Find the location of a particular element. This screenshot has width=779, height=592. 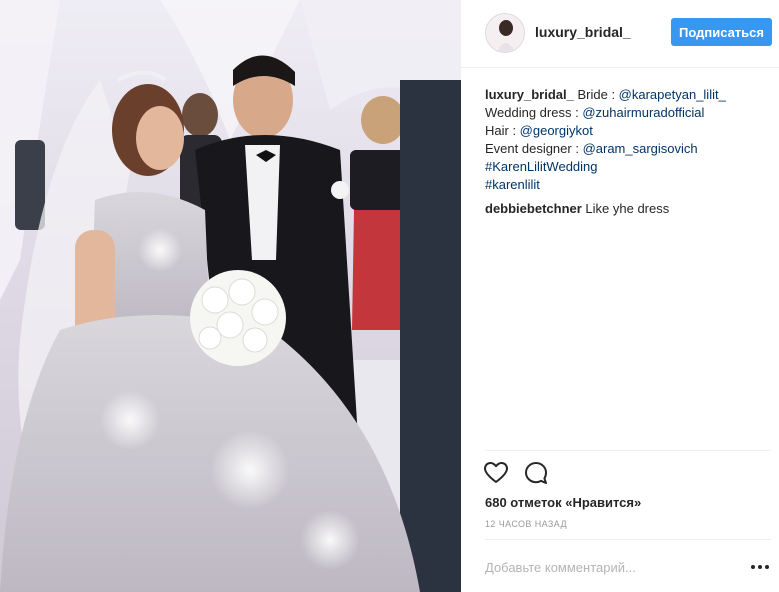

comment-item: debbiebetchner Like yhe dress is located at coordinates (628, 209).